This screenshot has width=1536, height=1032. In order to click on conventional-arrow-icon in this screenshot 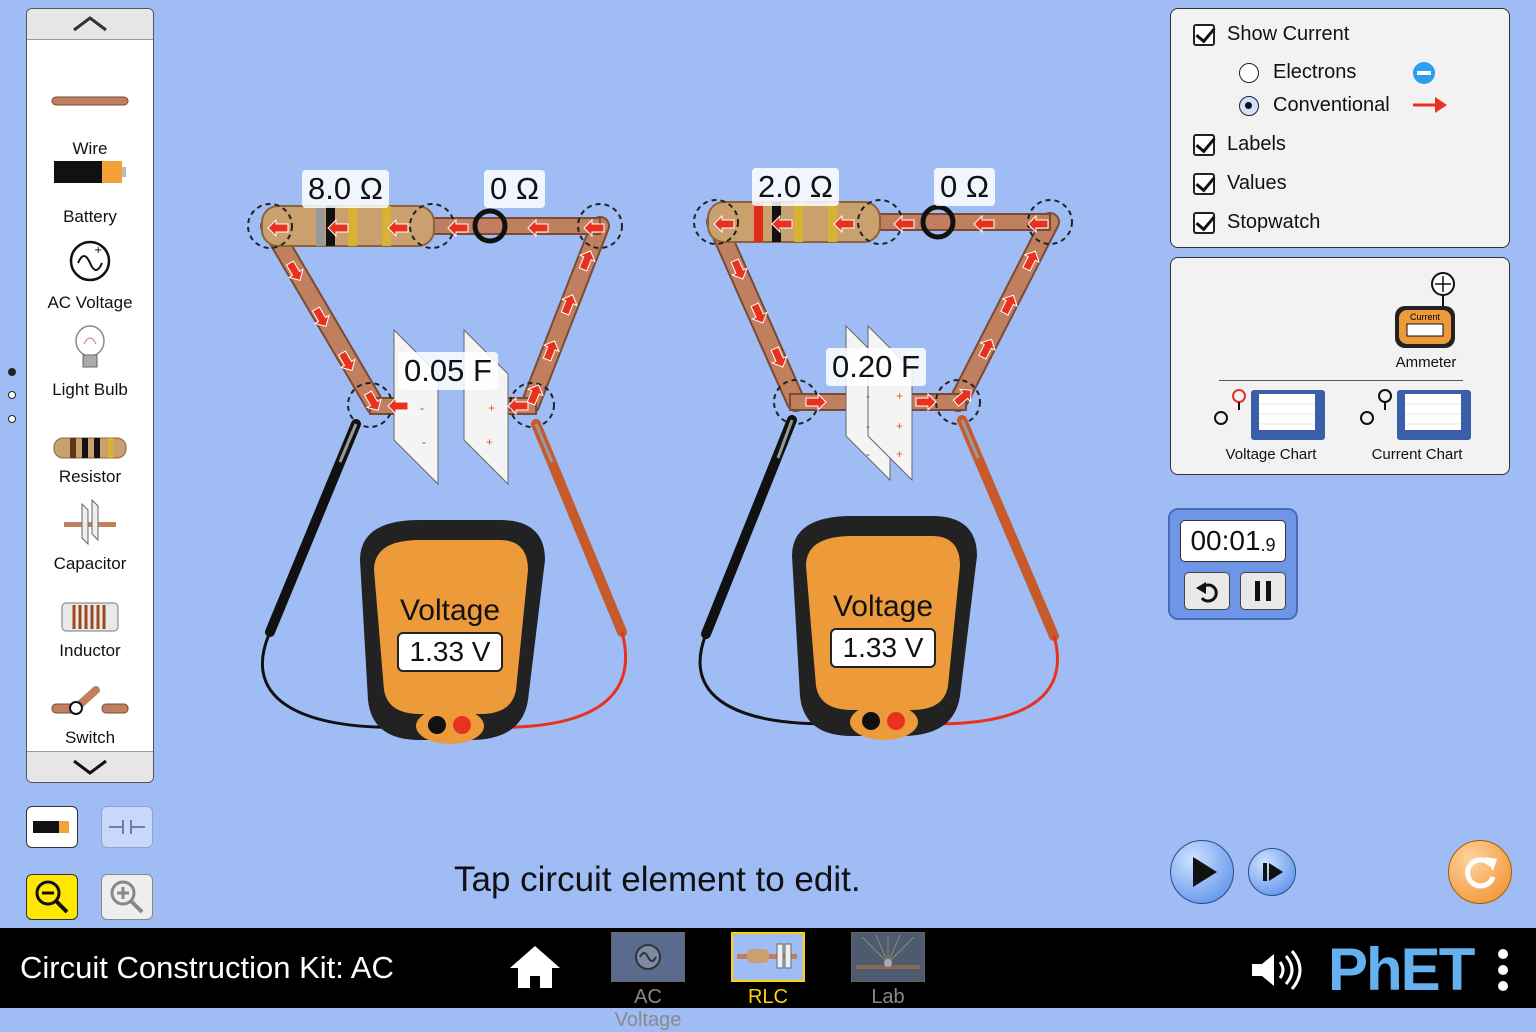, I will do `click(1430, 105)`.